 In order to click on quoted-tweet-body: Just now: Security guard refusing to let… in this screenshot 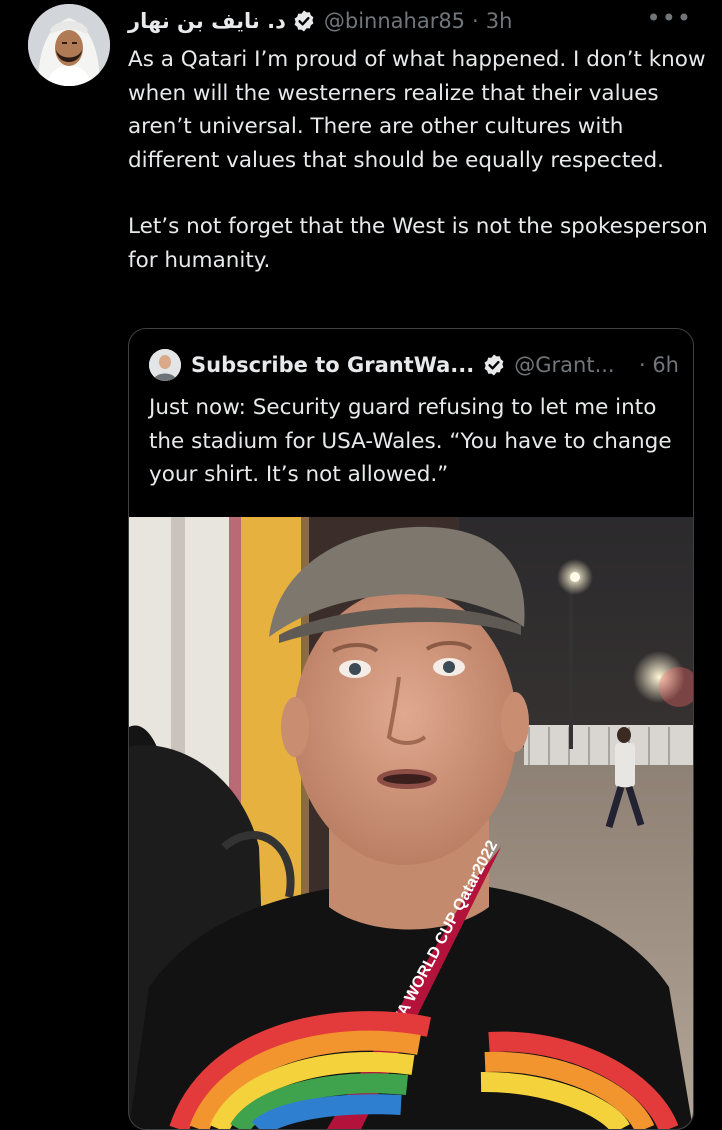, I will do `click(410, 441)`.